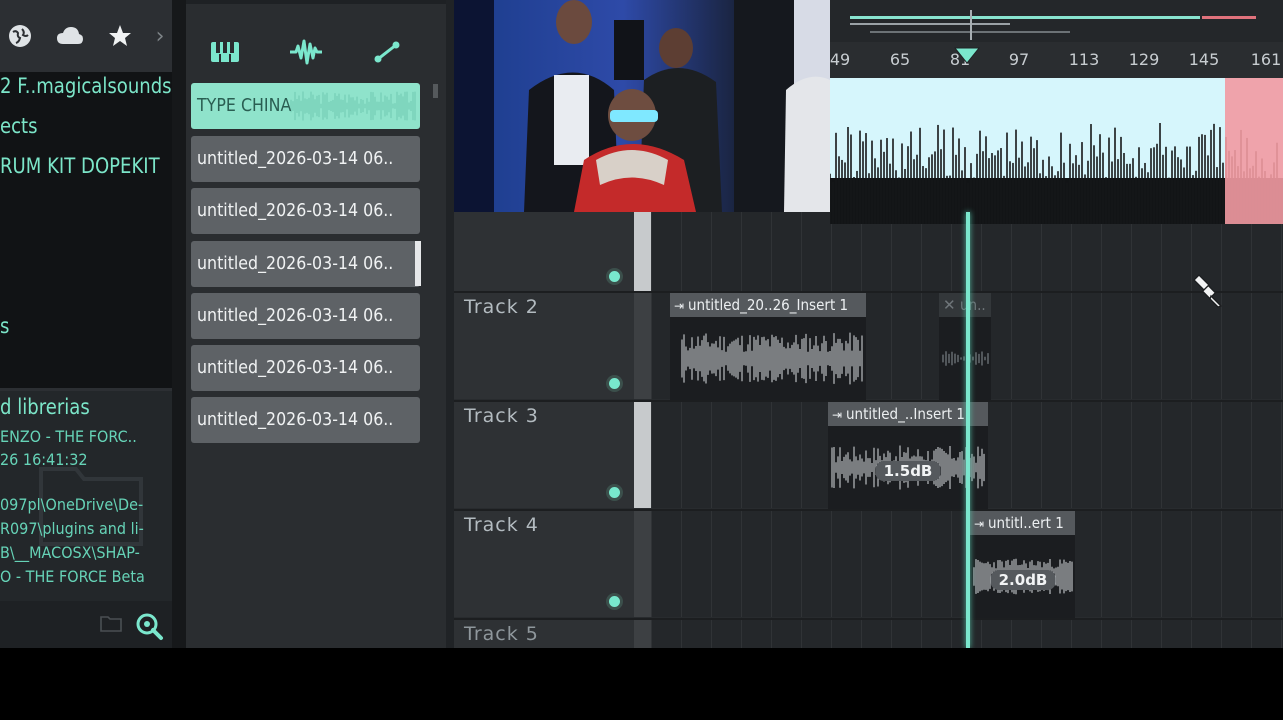  Describe the element at coordinates (642, 106) in the screenshot. I see `webcam-video-overlay` at that location.